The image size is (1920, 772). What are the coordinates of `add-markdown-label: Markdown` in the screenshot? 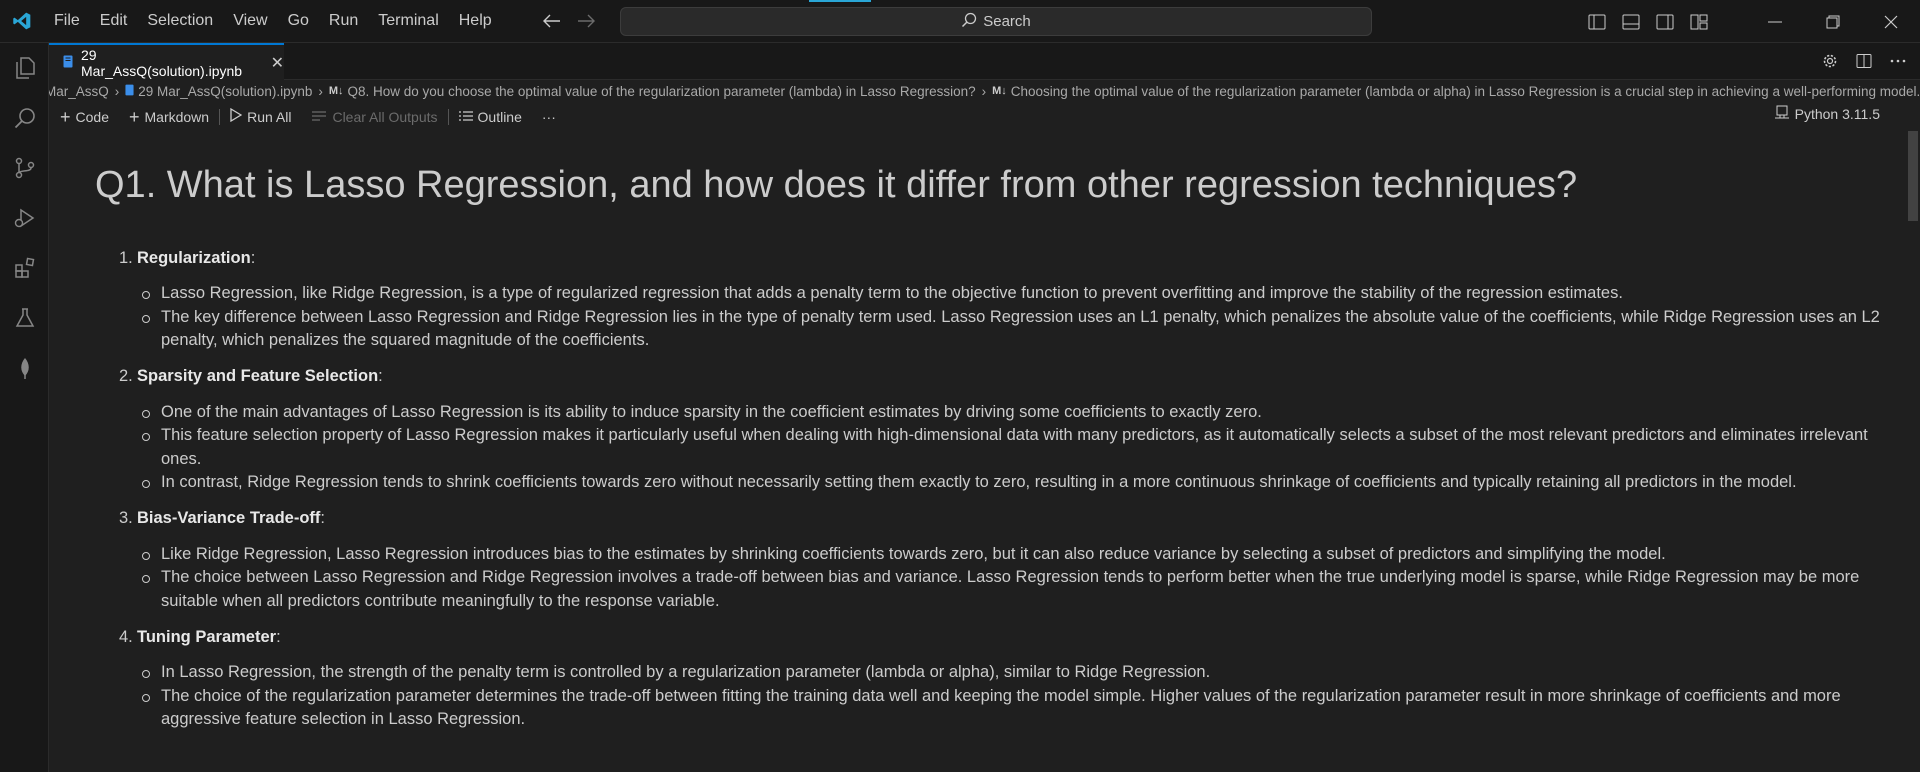 It's located at (177, 116).